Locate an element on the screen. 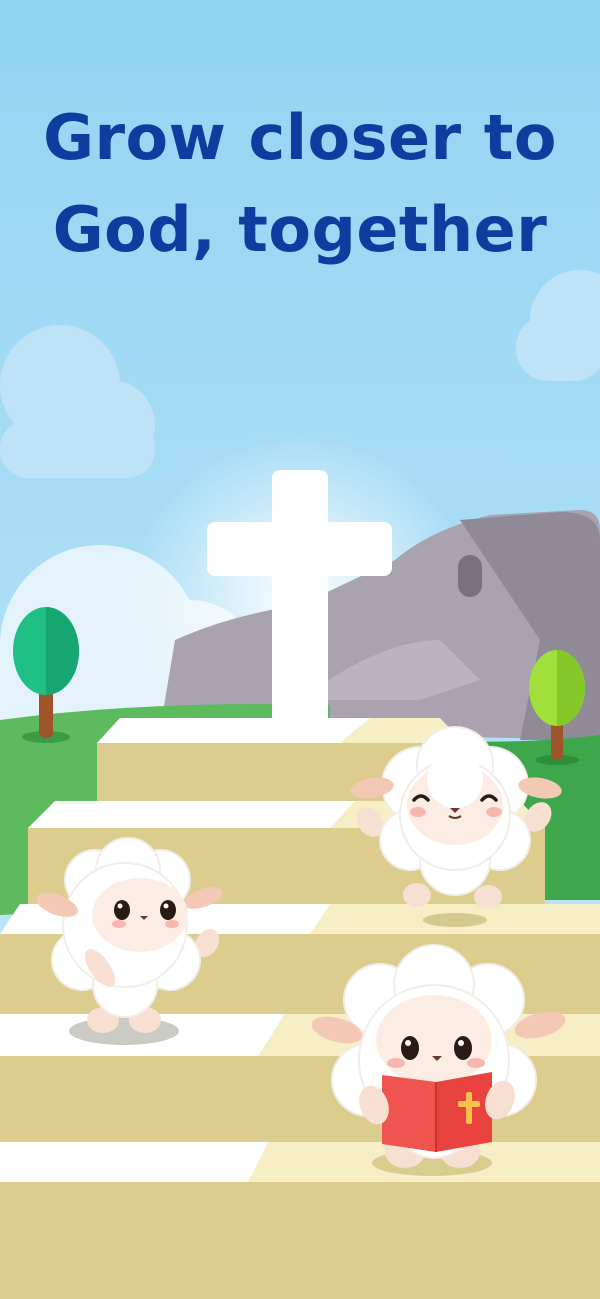  headline-line-1: Grow closer to is located at coordinates (300, 137).